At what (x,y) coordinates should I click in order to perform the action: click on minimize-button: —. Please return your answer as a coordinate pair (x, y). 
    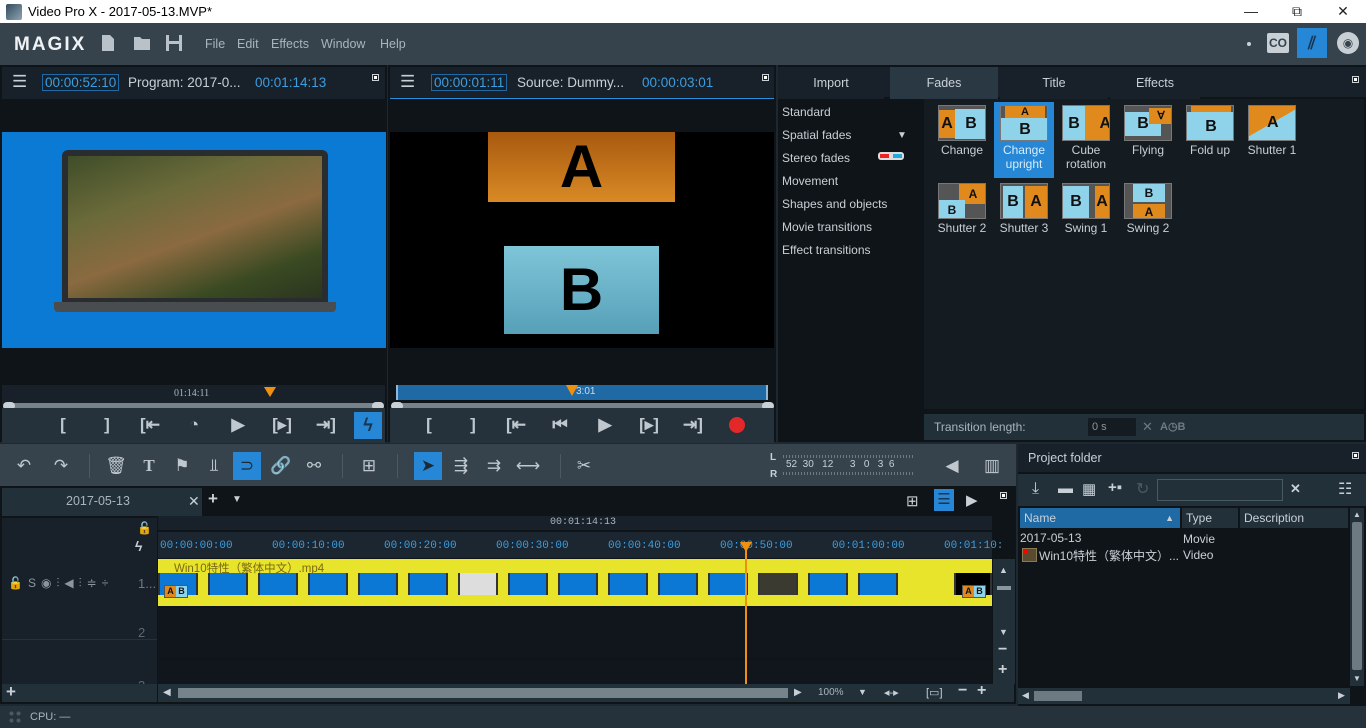
    Looking at the image, I should click on (1251, 11).